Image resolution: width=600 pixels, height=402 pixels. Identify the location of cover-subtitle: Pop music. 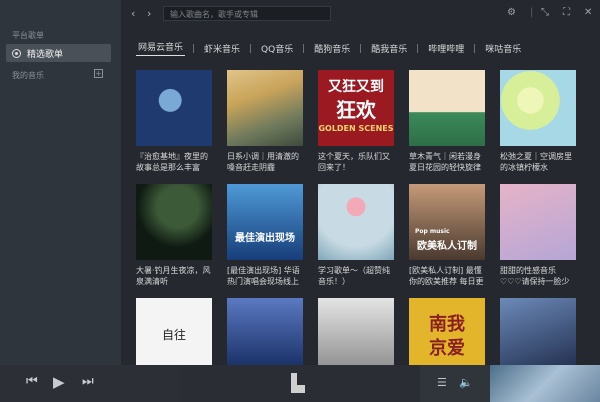
(432, 231).